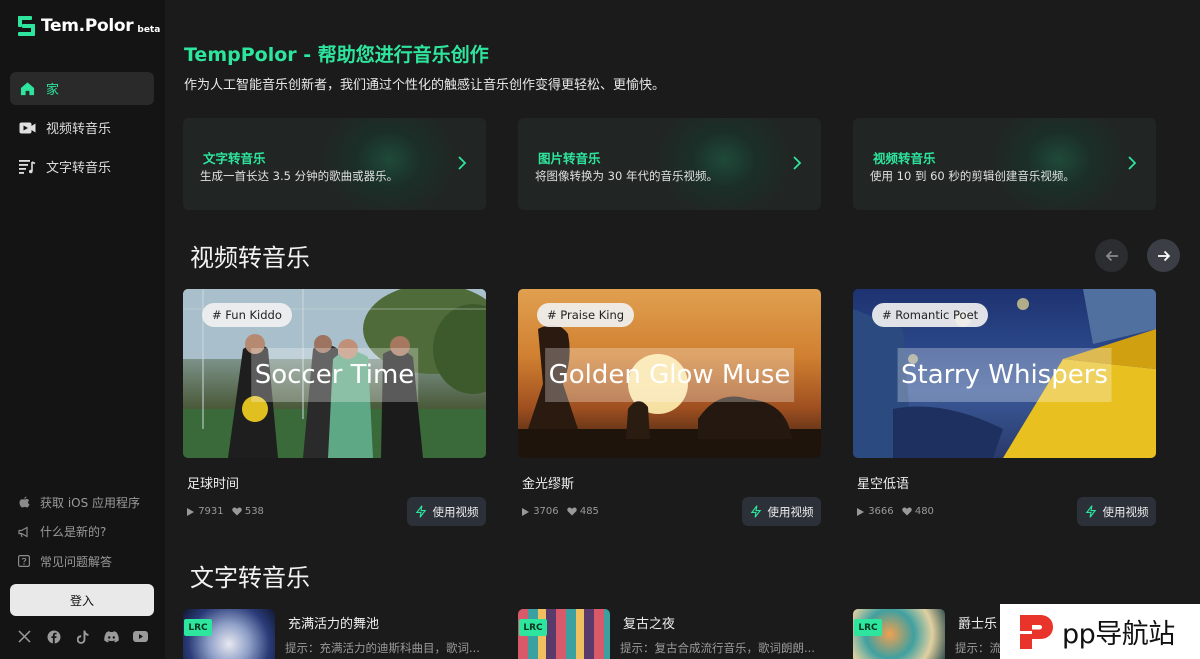 This screenshot has width=1200, height=659. What do you see at coordinates (1100, 631) in the screenshot?
I see `watermark: pp导航站` at bounding box center [1100, 631].